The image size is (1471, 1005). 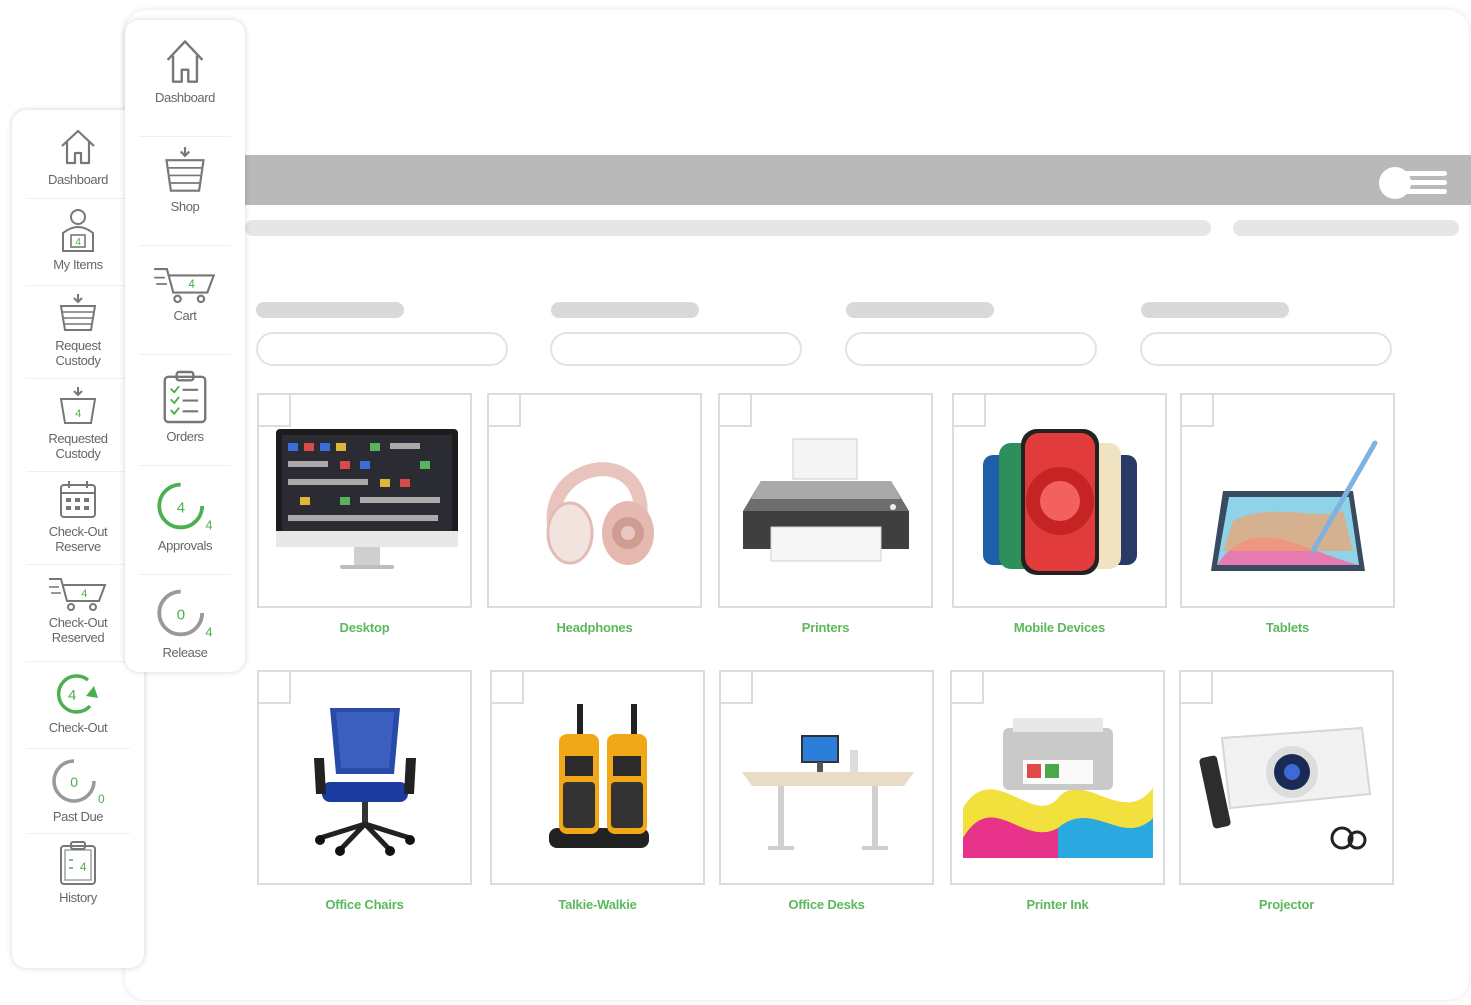 What do you see at coordinates (1059, 627) in the screenshot?
I see `product-label: Mobile Devices` at bounding box center [1059, 627].